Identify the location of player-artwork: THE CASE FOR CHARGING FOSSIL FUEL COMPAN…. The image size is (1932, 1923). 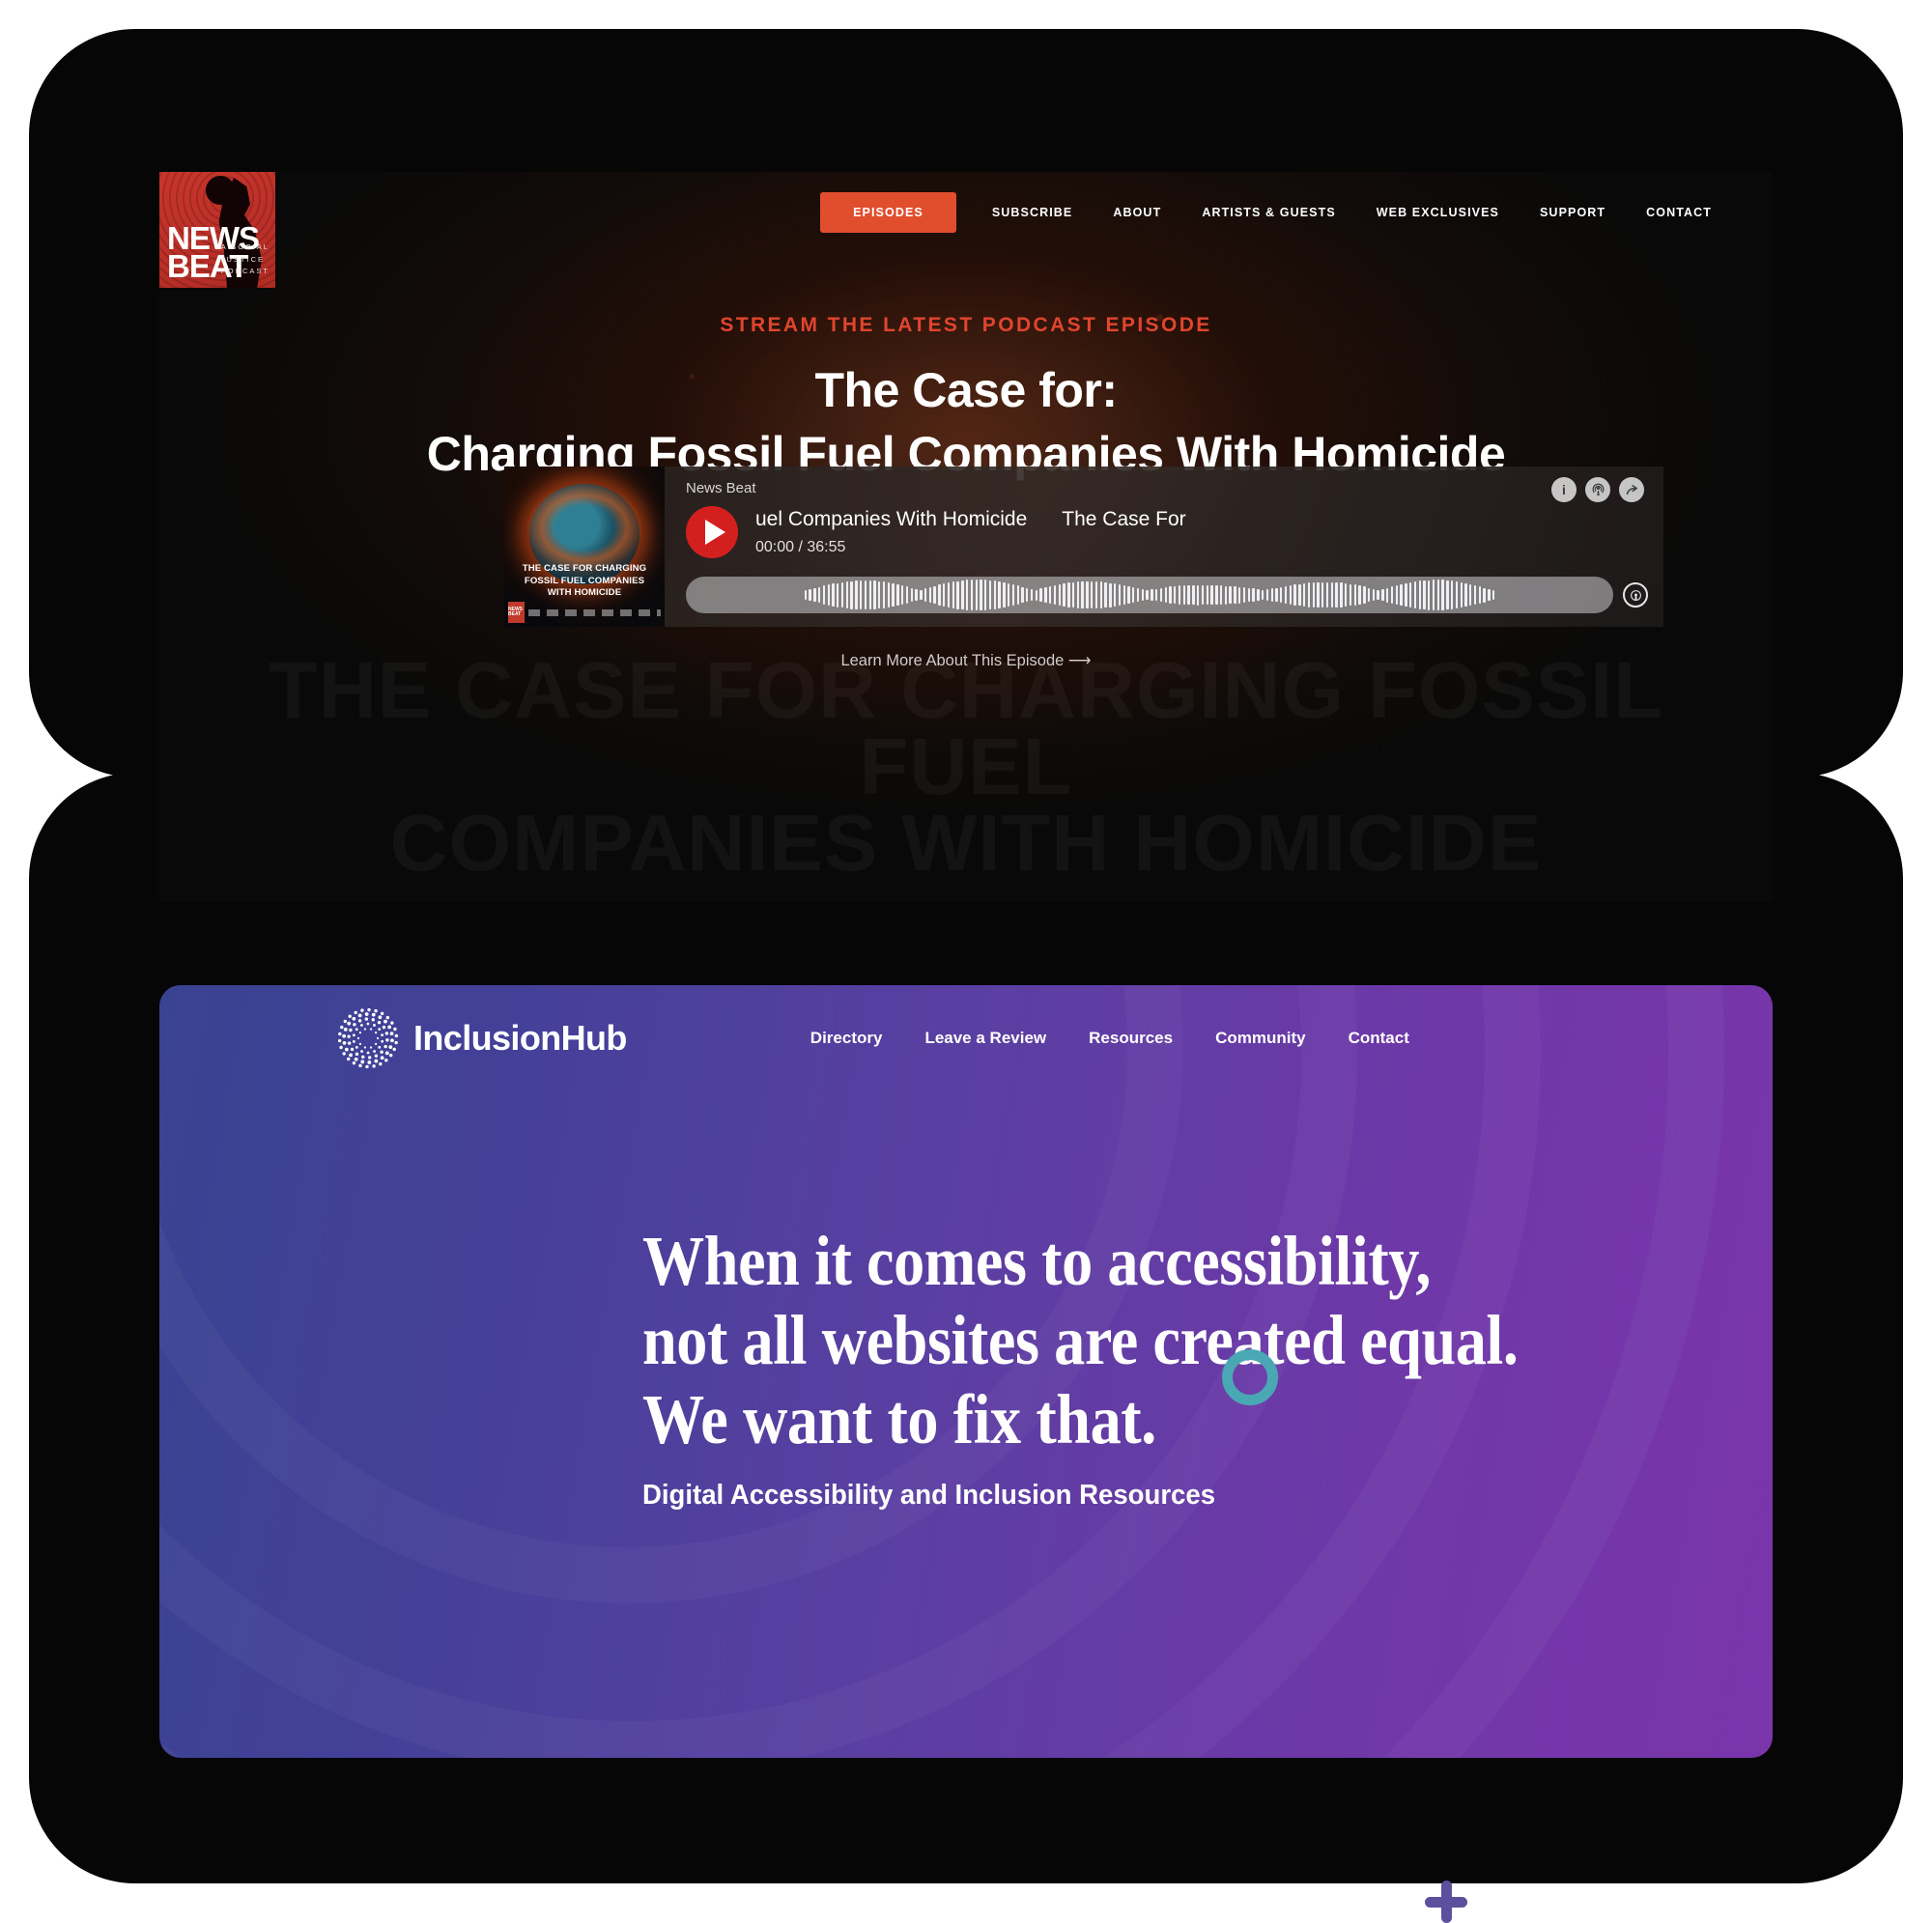
(584, 547).